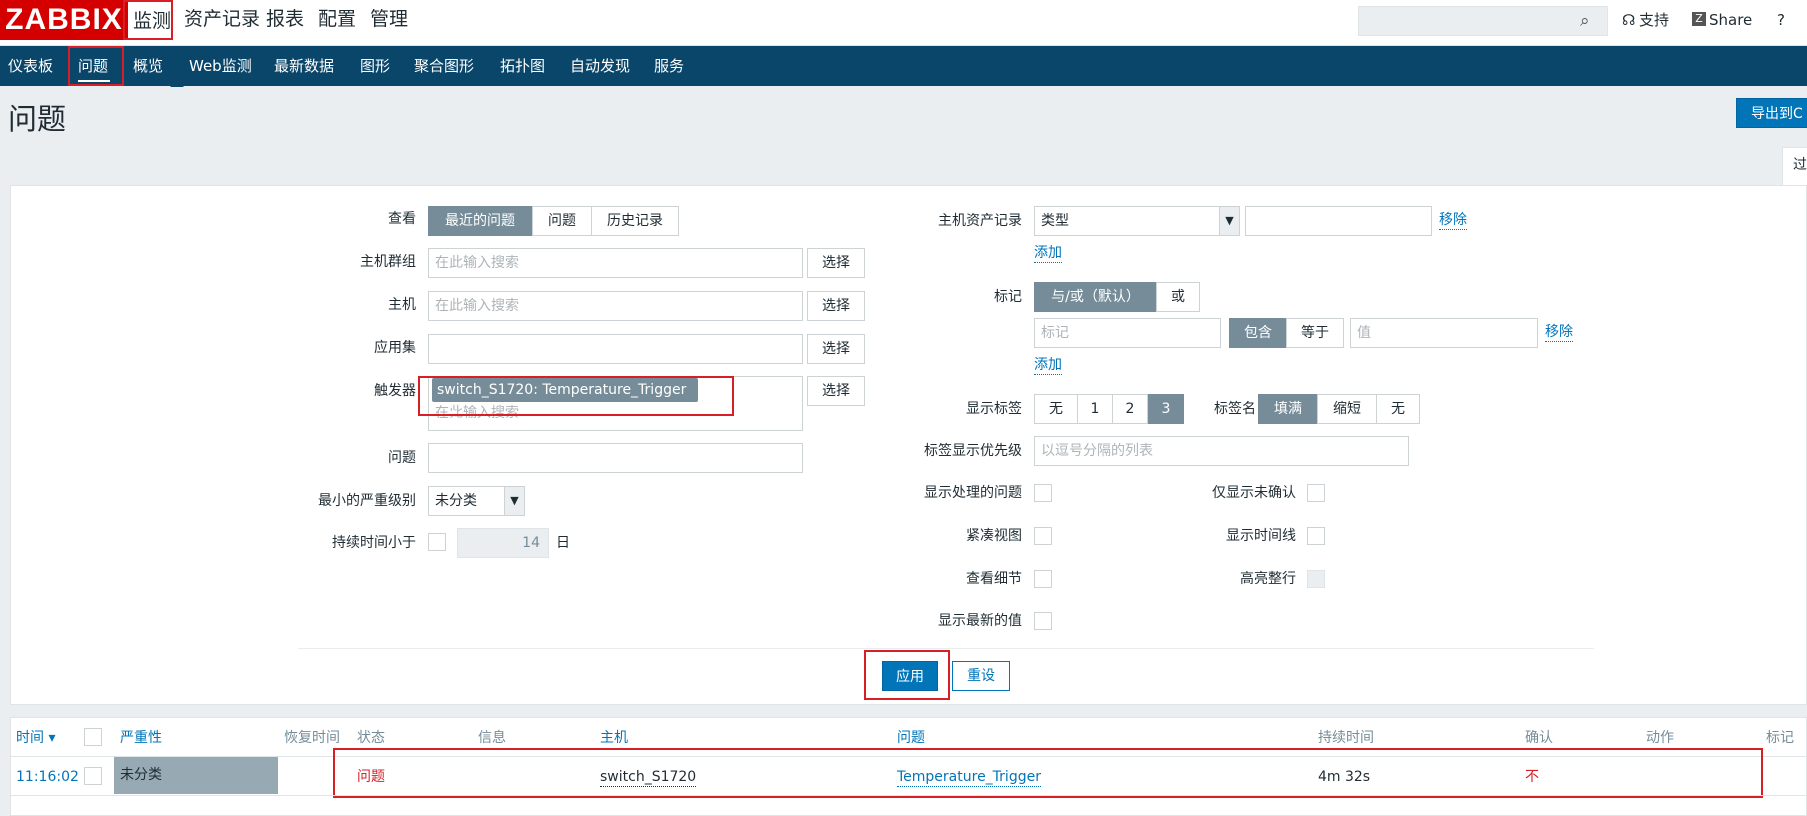  What do you see at coordinates (93, 776) in the screenshot?
I see `row-checkbox` at bounding box center [93, 776].